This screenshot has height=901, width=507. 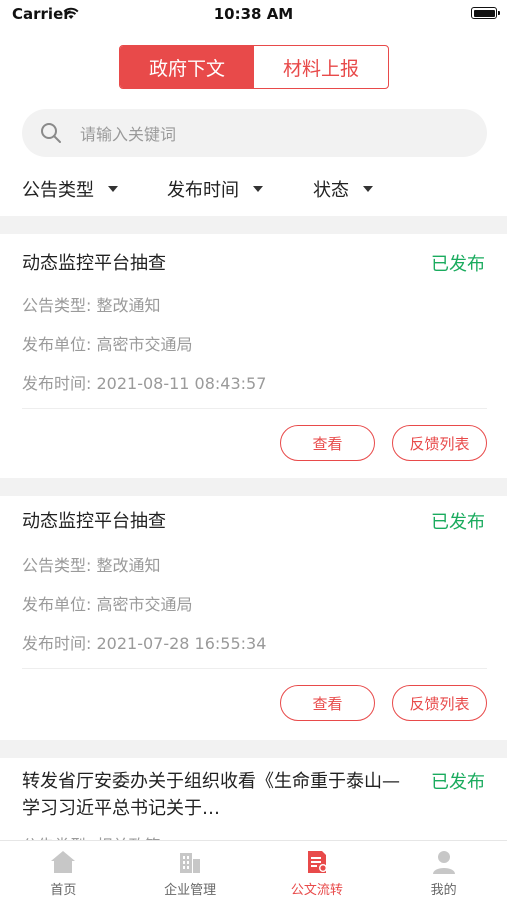 What do you see at coordinates (443, 862) in the screenshot?
I see `user-icon` at bounding box center [443, 862].